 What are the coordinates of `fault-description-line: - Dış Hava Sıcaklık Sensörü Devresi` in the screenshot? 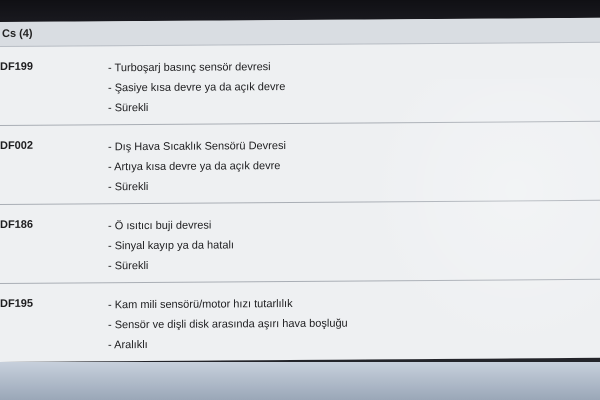 It's located at (197, 147).